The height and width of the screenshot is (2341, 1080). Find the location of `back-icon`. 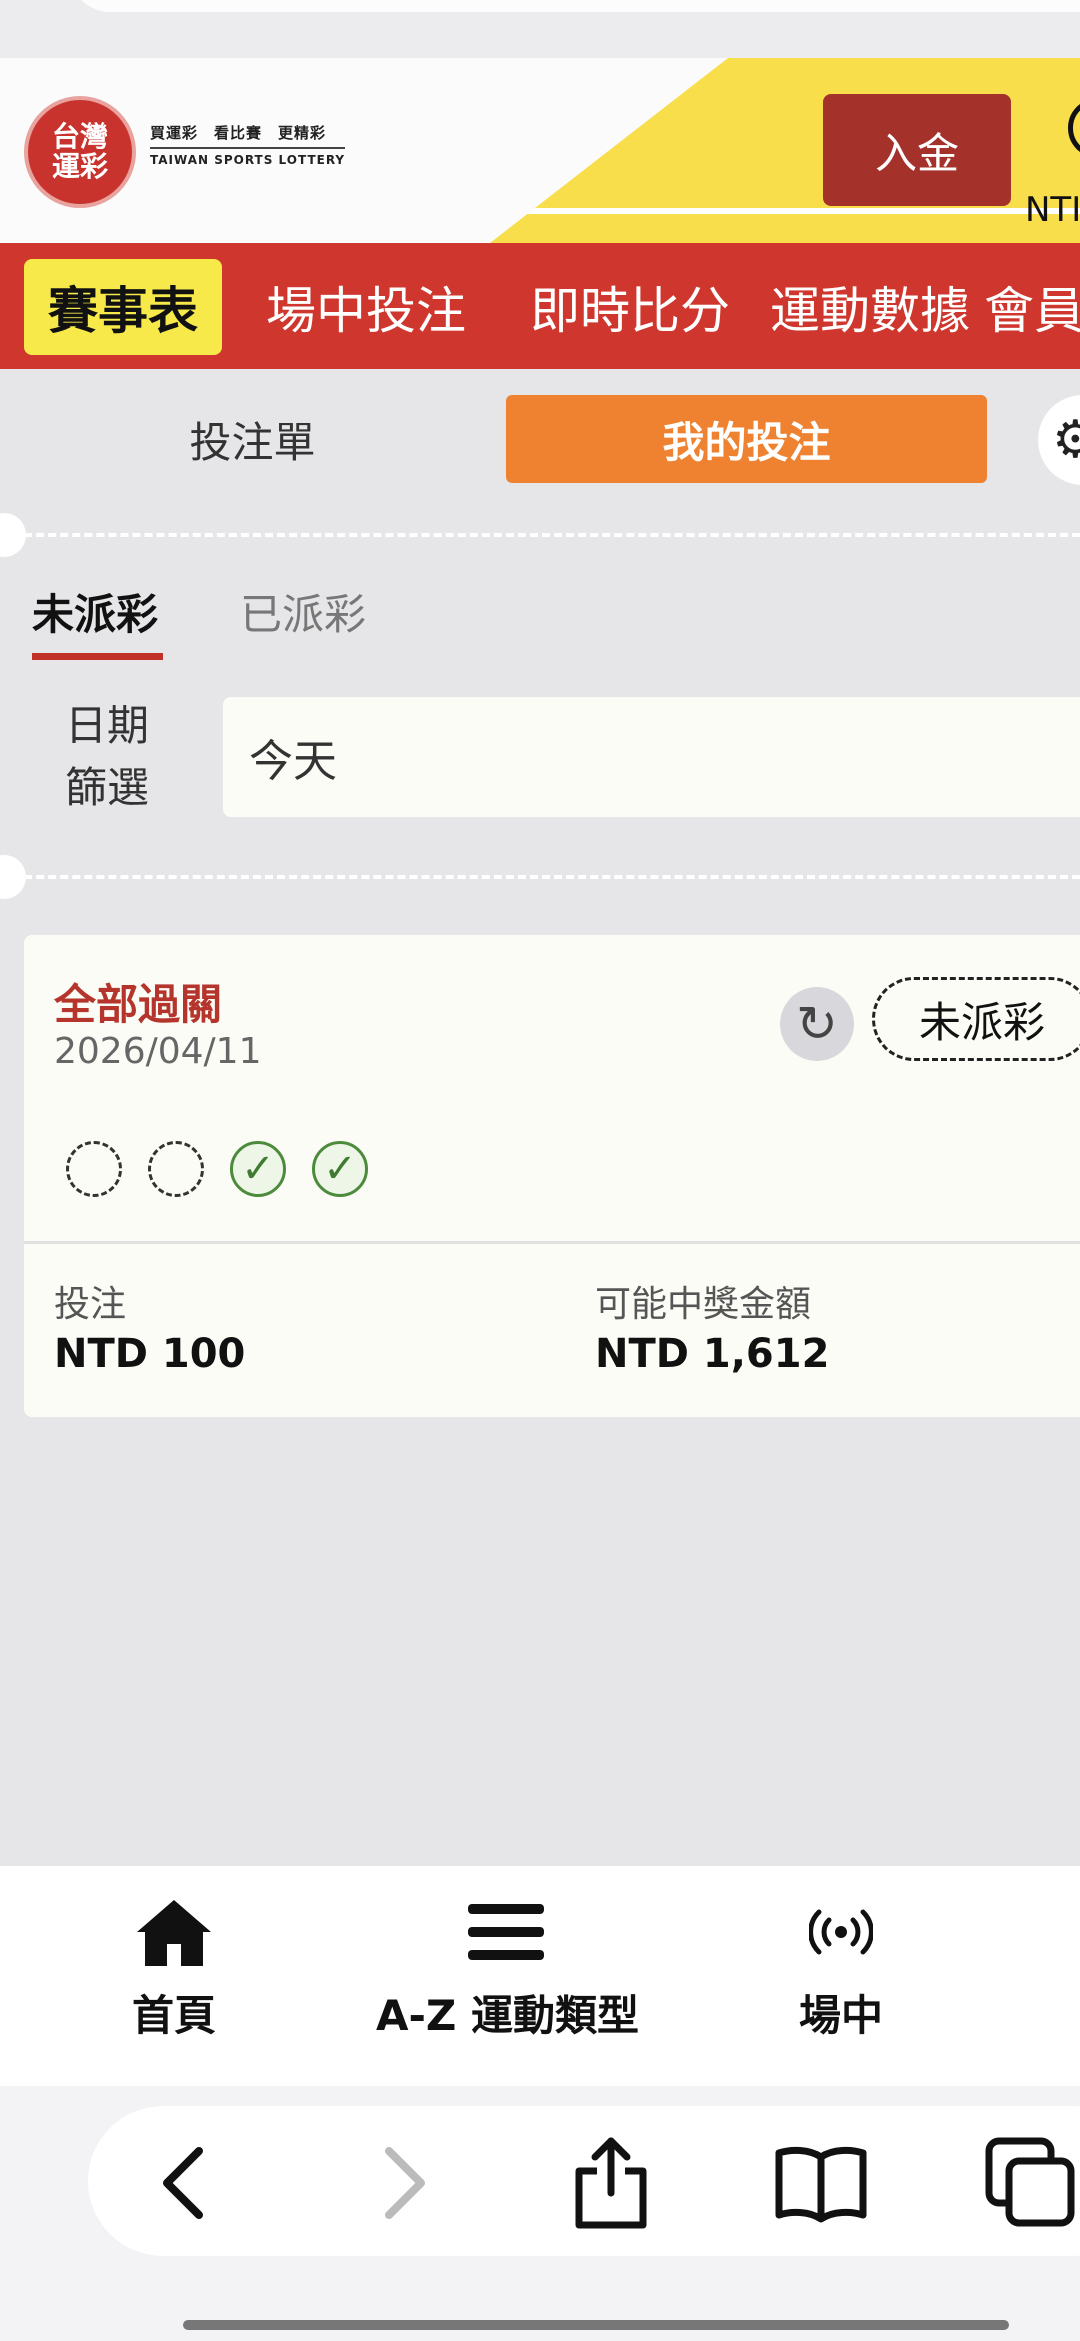

back-icon is located at coordinates (183, 2183).